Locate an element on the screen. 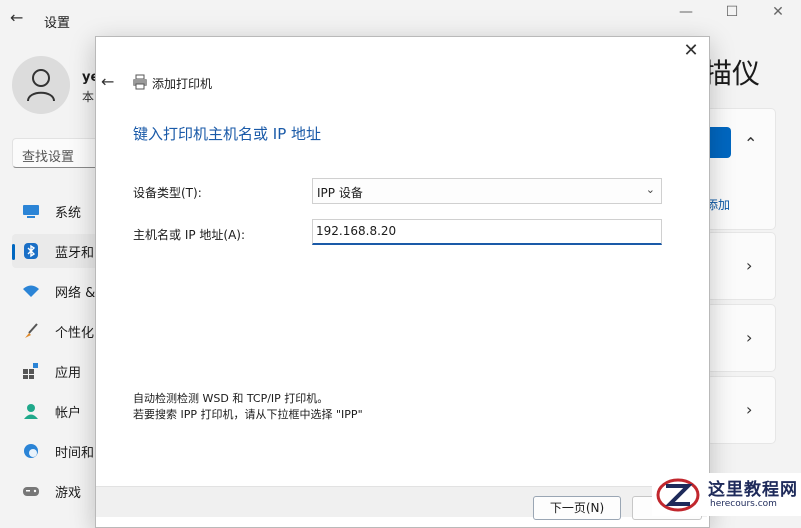  sidebar-item-label: 游戏 is located at coordinates (68, 493).